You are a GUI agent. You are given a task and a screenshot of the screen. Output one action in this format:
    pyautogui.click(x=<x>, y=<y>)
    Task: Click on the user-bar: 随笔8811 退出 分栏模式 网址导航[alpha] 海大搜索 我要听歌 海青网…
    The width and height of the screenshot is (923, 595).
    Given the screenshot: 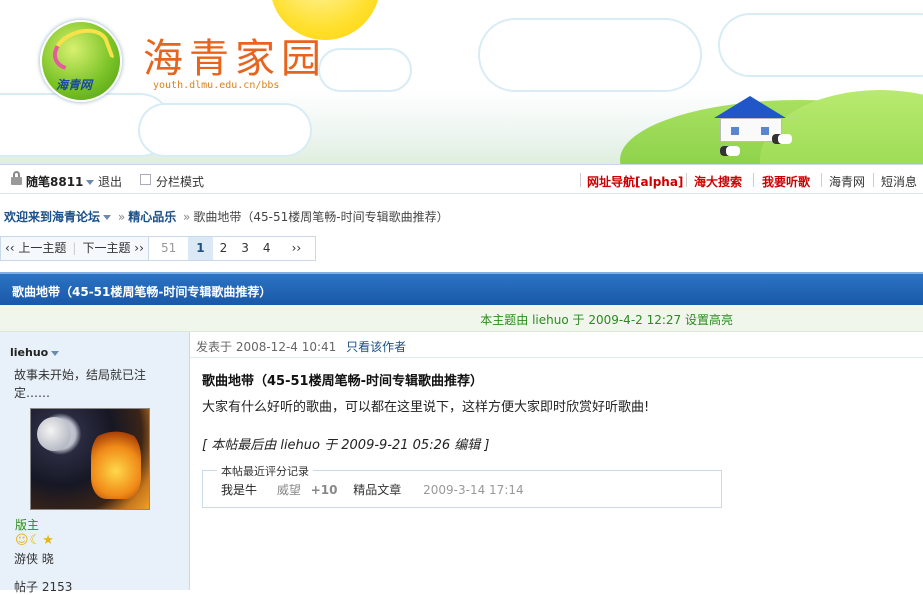 What is the action you would take?
    pyautogui.click(x=461, y=179)
    